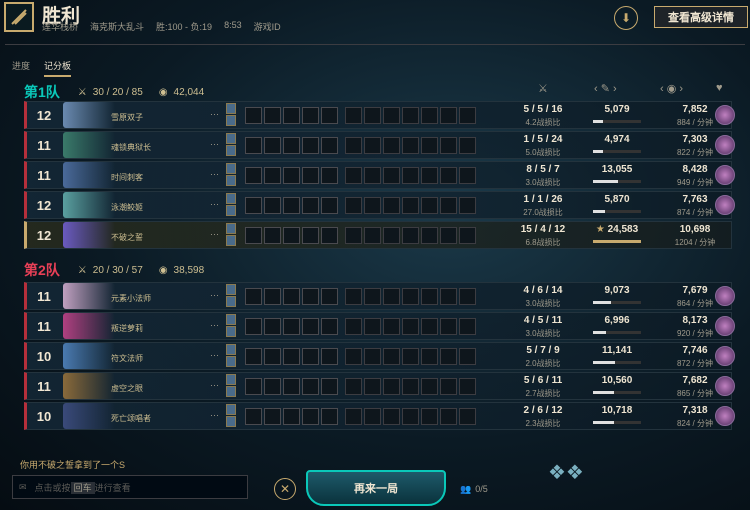 Image resolution: width=750 pixels, height=510 pixels. What do you see at coordinates (267, 26) in the screenshot?
I see `game-id-label: 游戏ID` at bounding box center [267, 26].